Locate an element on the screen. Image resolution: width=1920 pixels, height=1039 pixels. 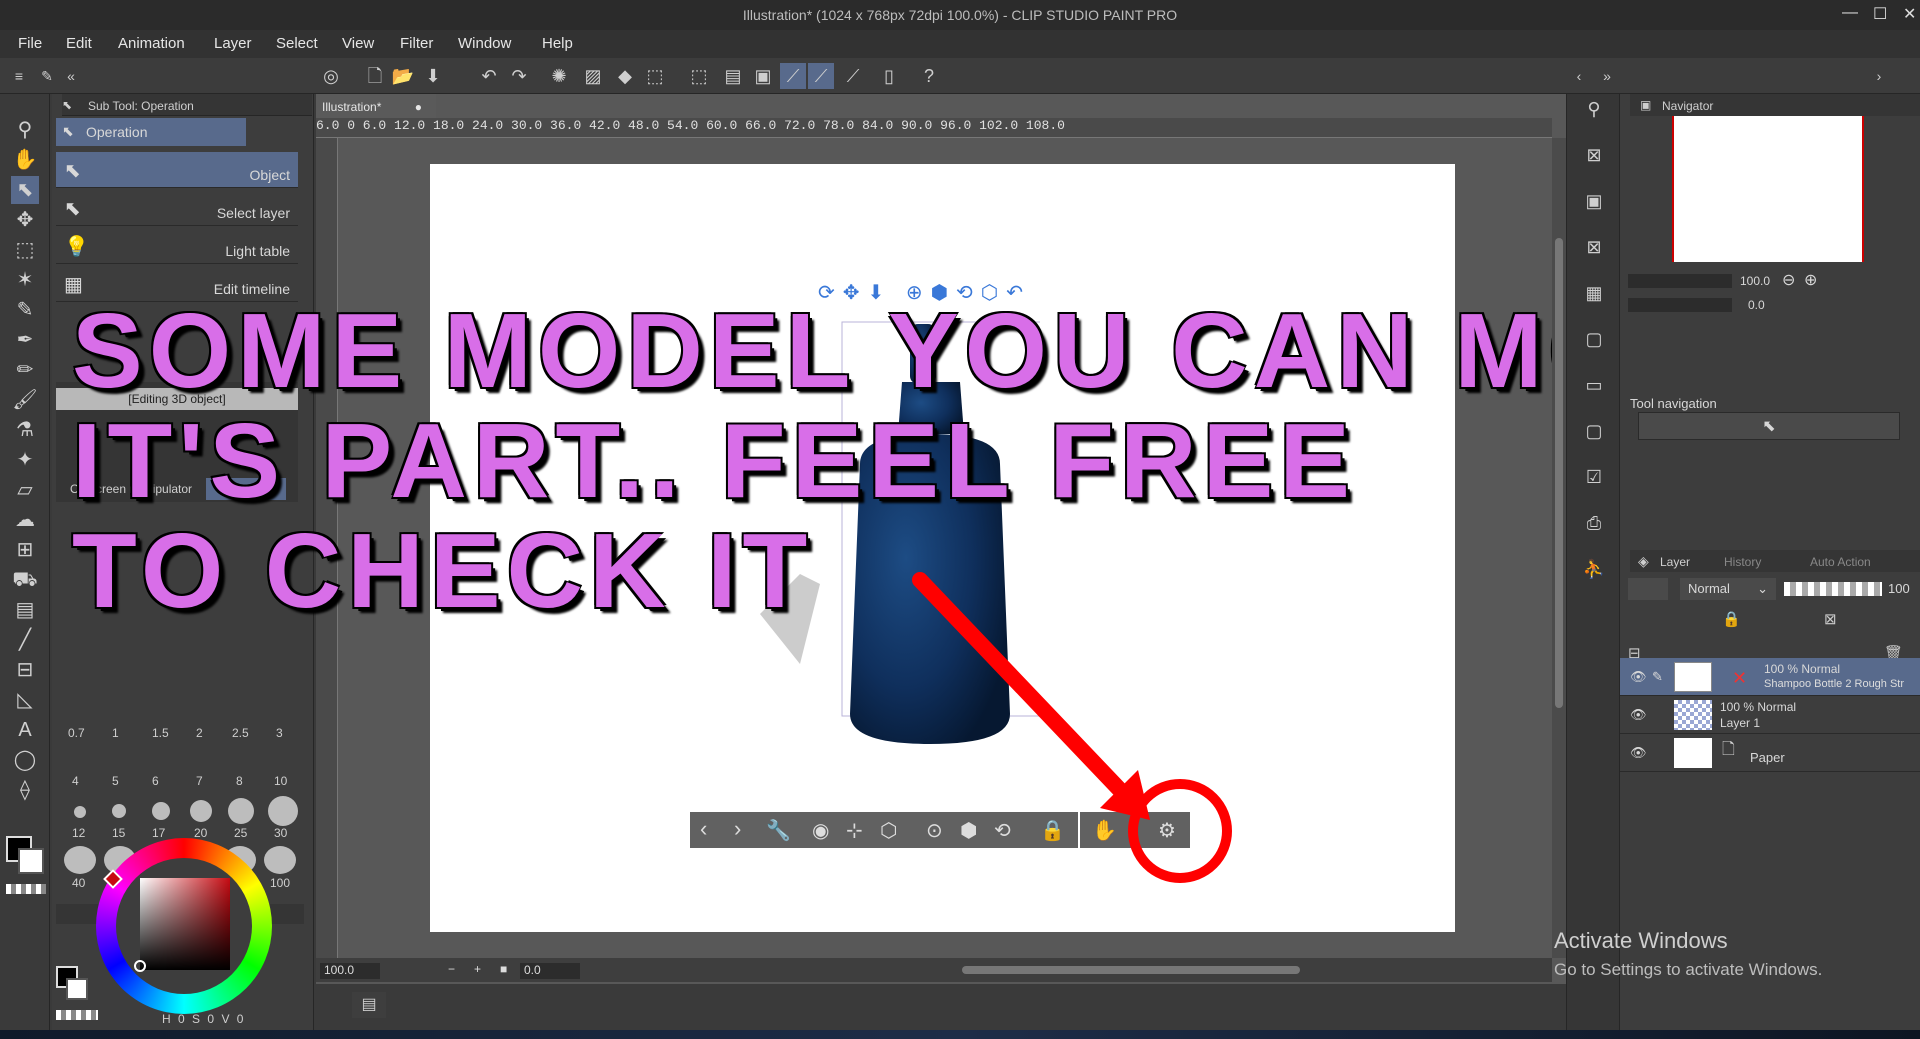
hand-tool-icon: ✋ is located at coordinates (25, 160).